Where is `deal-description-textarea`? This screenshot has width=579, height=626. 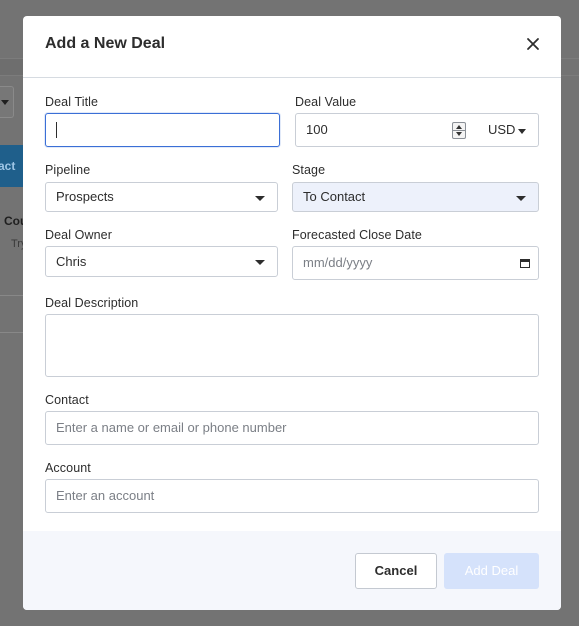 deal-description-textarea is located at coordinates (292, 345).